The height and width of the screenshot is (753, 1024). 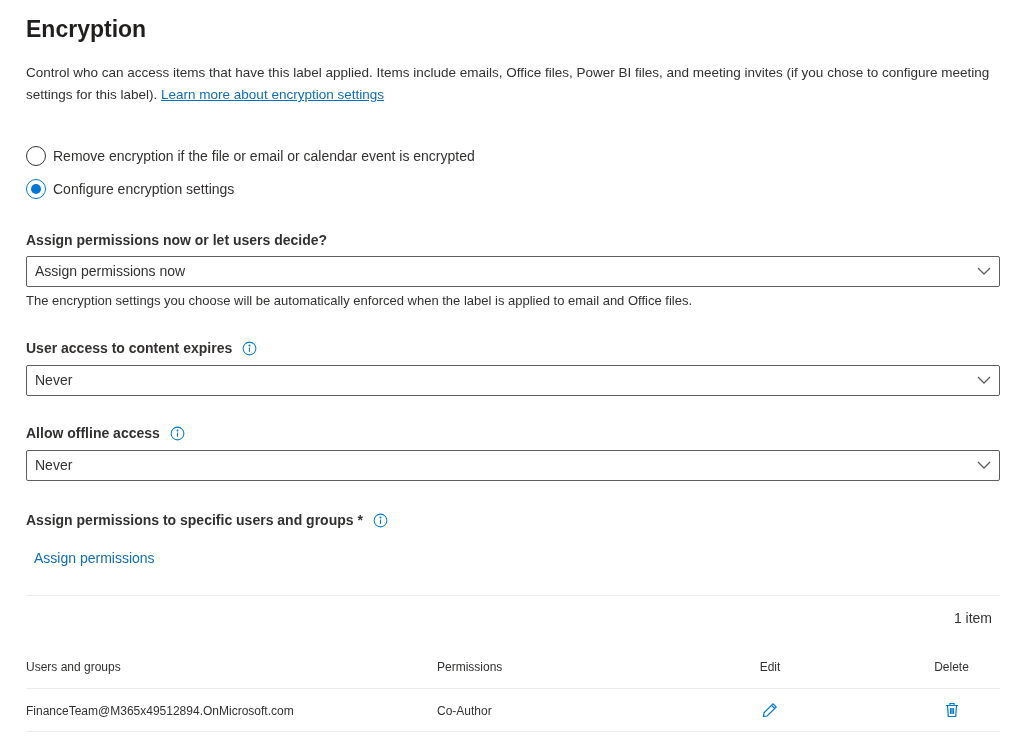 What do you see at coordinates (272, 94) in the screenshot?
I see `learn-more-link: Learn more about encryption settings` at bounding box center [272, 94].